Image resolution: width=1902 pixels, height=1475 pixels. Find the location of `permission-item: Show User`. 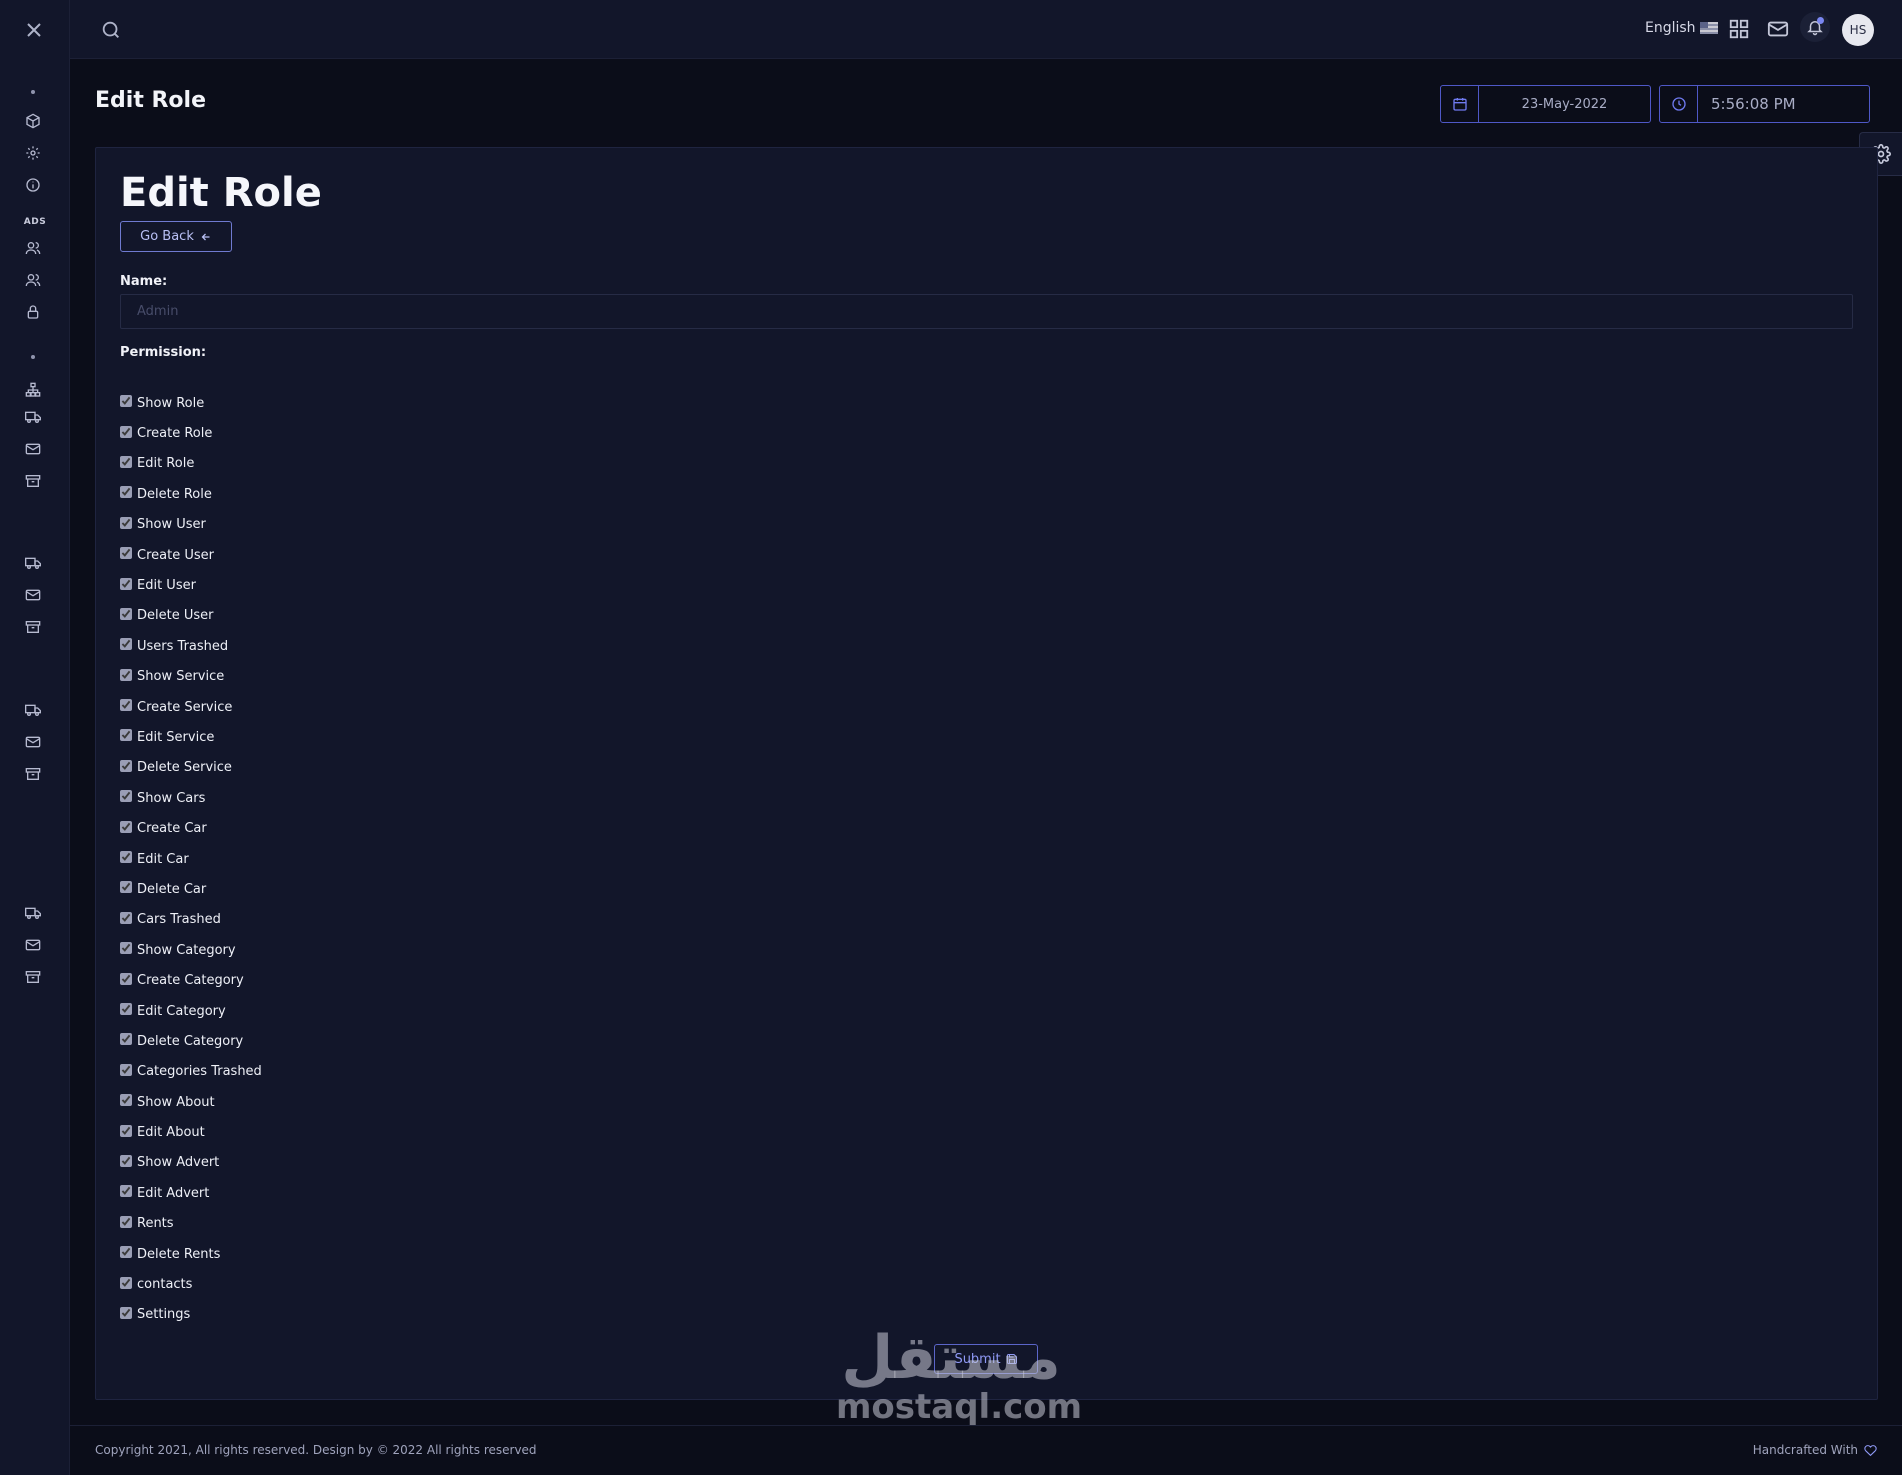

permission-item: Show User is located at coordinates (191, 525).